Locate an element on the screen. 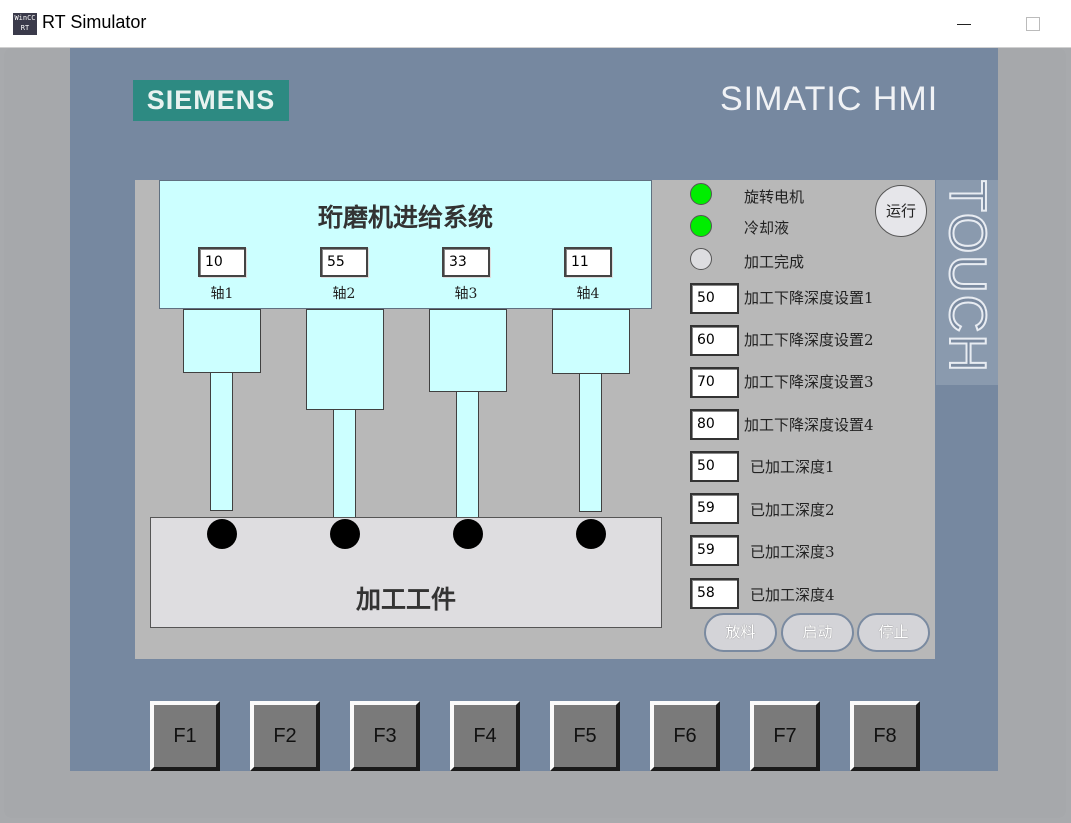  axis-2-tool-dot is located at coordinates (345, 534).